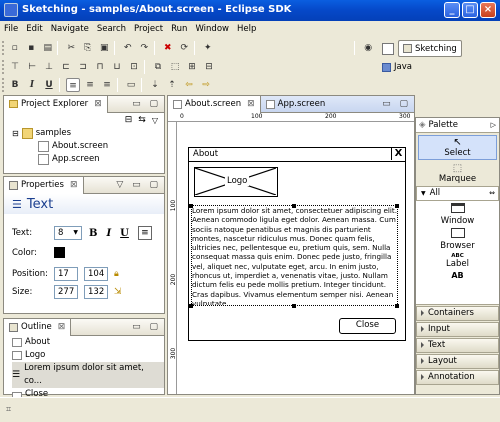 The height and width of the screenshot is (422, 500). Describe the element at coordinates (134, 67) in the screenshot. I see `match-height-icon: ⊡` at that location.